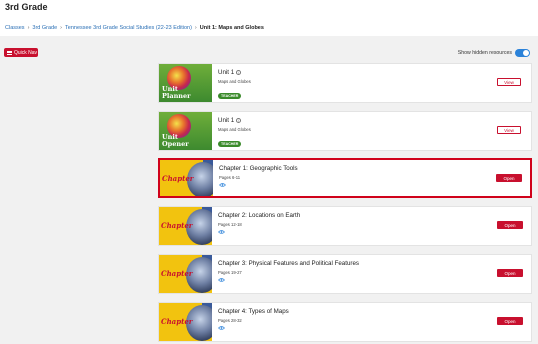  What do you see at coordinates (44, 28) in the screenshot?
I see `breadcrumb-link-grade: 3rd Grade` at bounding box center [44, 28].